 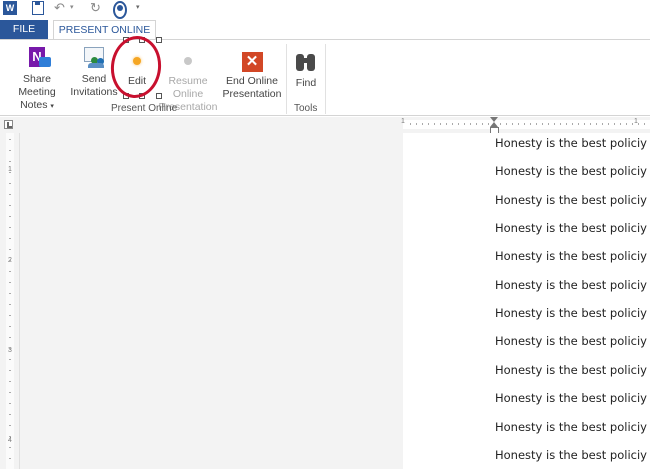 What do you see at coordinates (94, 92) in the screenshot?
I see `send-invitations-label-2: Invitations` at bounding box center [94, 92].